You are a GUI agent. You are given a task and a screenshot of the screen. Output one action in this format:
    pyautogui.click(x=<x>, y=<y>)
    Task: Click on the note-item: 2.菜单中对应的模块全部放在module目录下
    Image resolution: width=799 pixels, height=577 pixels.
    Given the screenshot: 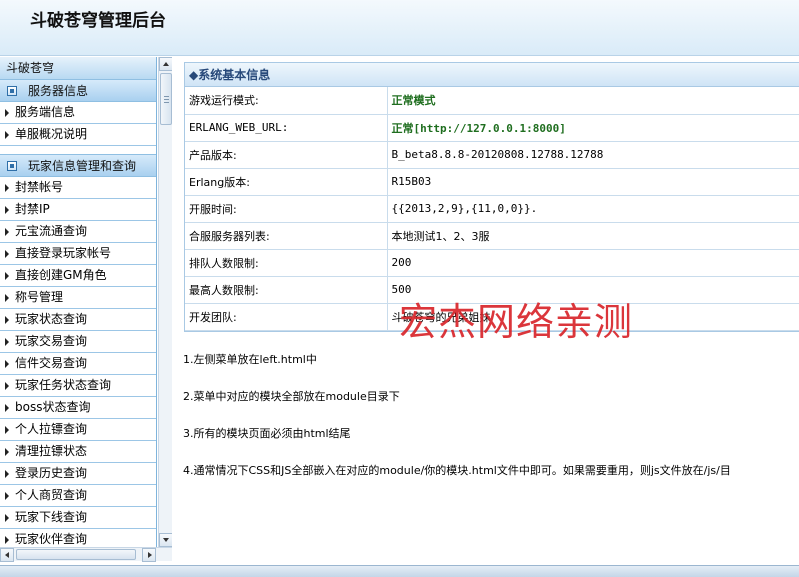 What is the action you would take?
    pyautogui.click(x=291, y=396)
    